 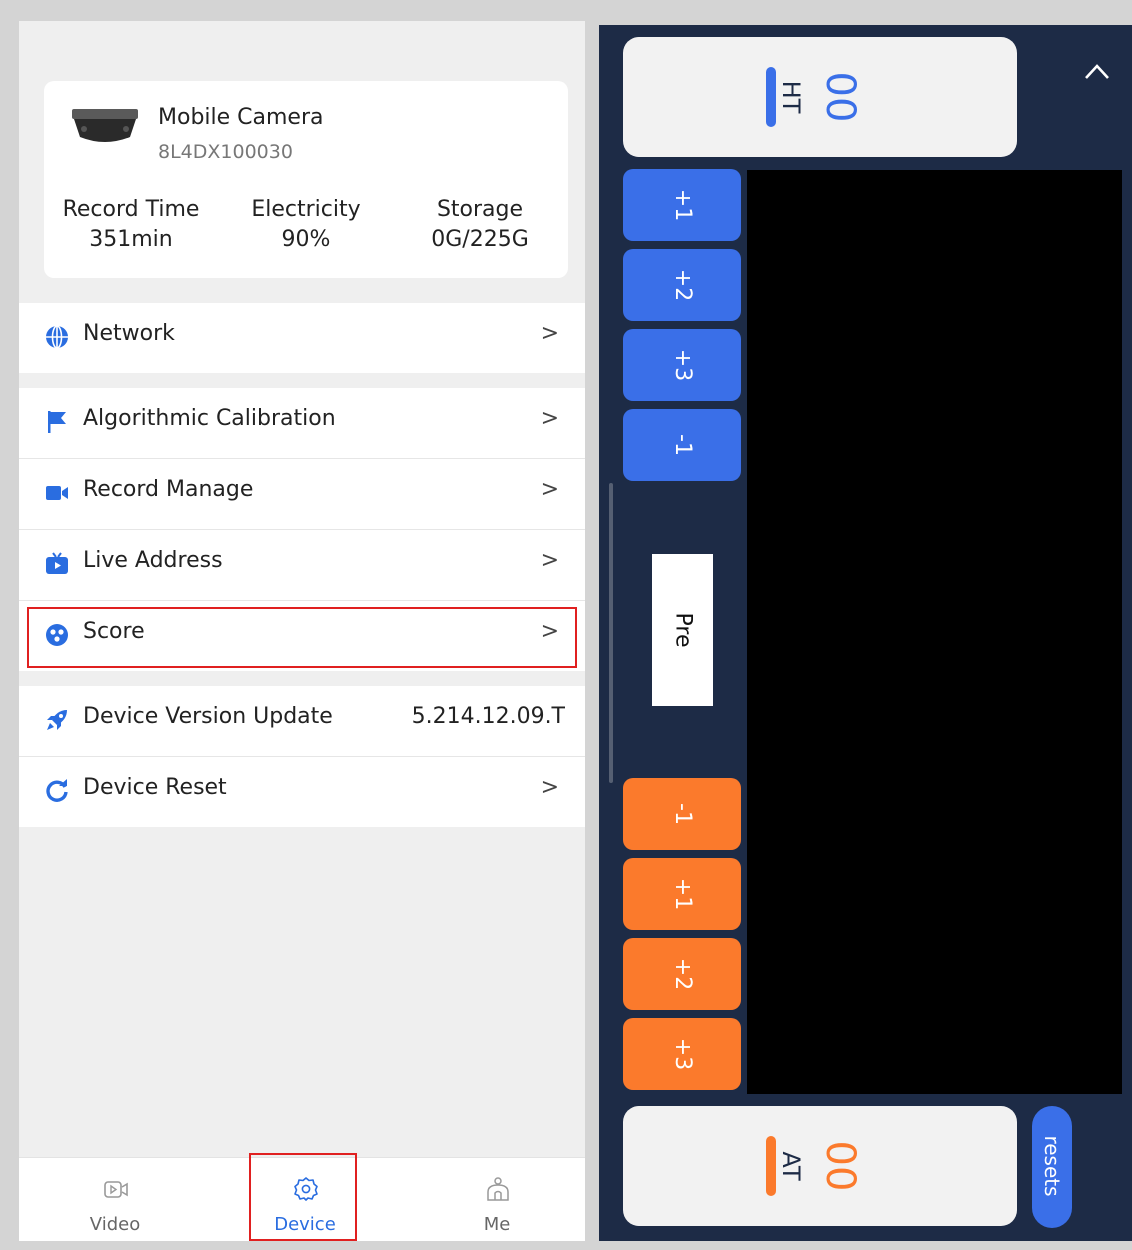 What do you see at coordinates (302, 637) in the screenshot?
I see `score-highlight-box` at bounding box center [302, 637].